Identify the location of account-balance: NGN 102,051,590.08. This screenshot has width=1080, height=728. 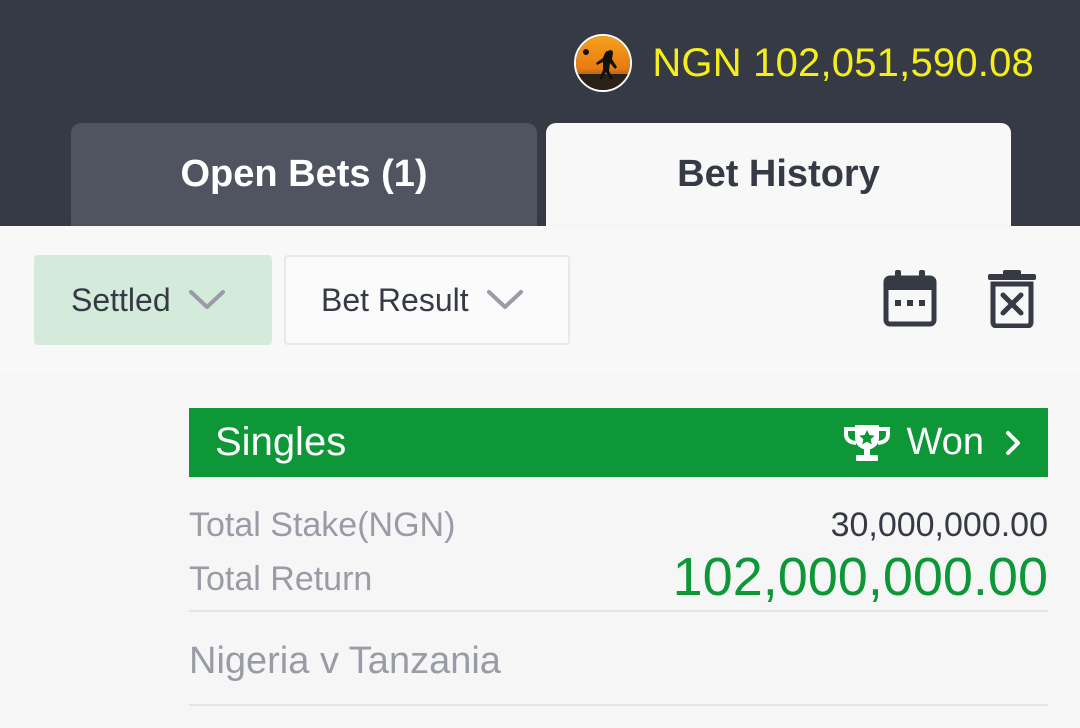
(804, 63).